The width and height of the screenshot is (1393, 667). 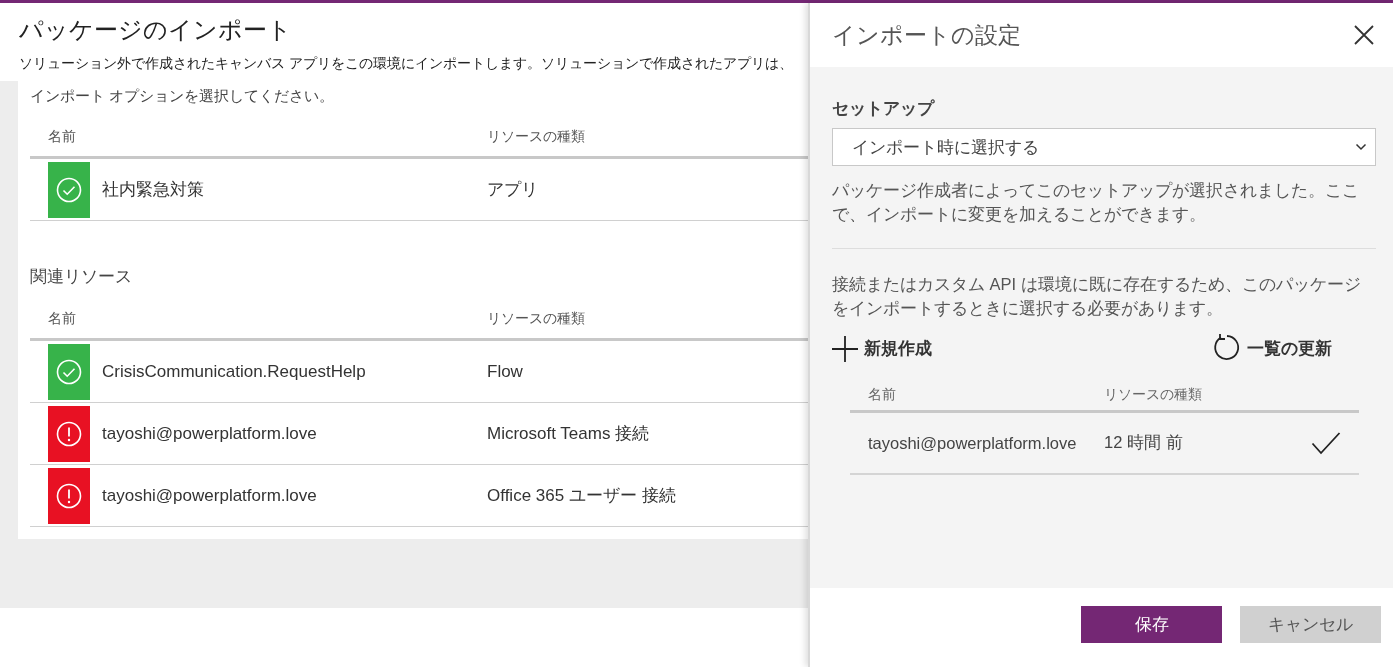 I want to click on connection-note: 接続またはカスタム API は環境に既に存在するため、このパッケージをインポートするときに選択する必要があります。, so click(x=1097, y=296).